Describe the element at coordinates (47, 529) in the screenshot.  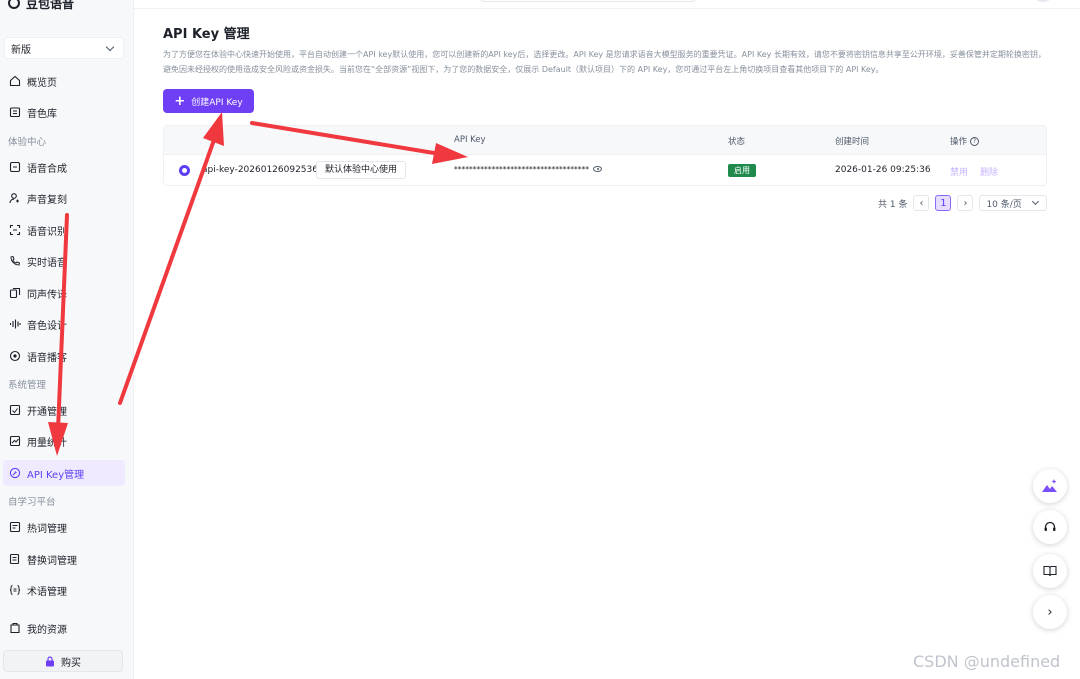
I see `sidebar-item-label: 热词管理` at that location.